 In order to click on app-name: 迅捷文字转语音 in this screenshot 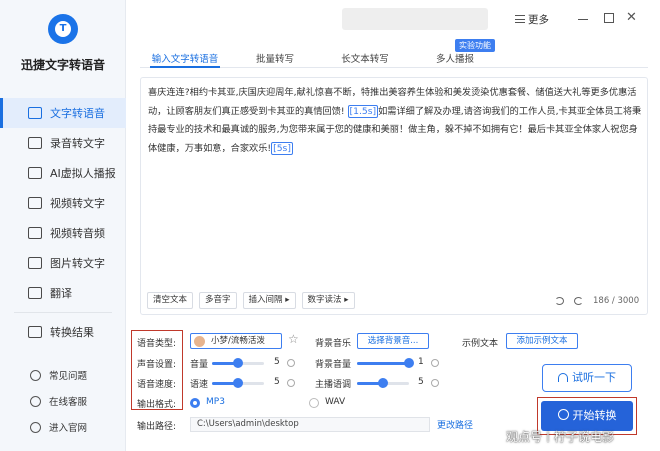, I will do `click(62, 65)`.